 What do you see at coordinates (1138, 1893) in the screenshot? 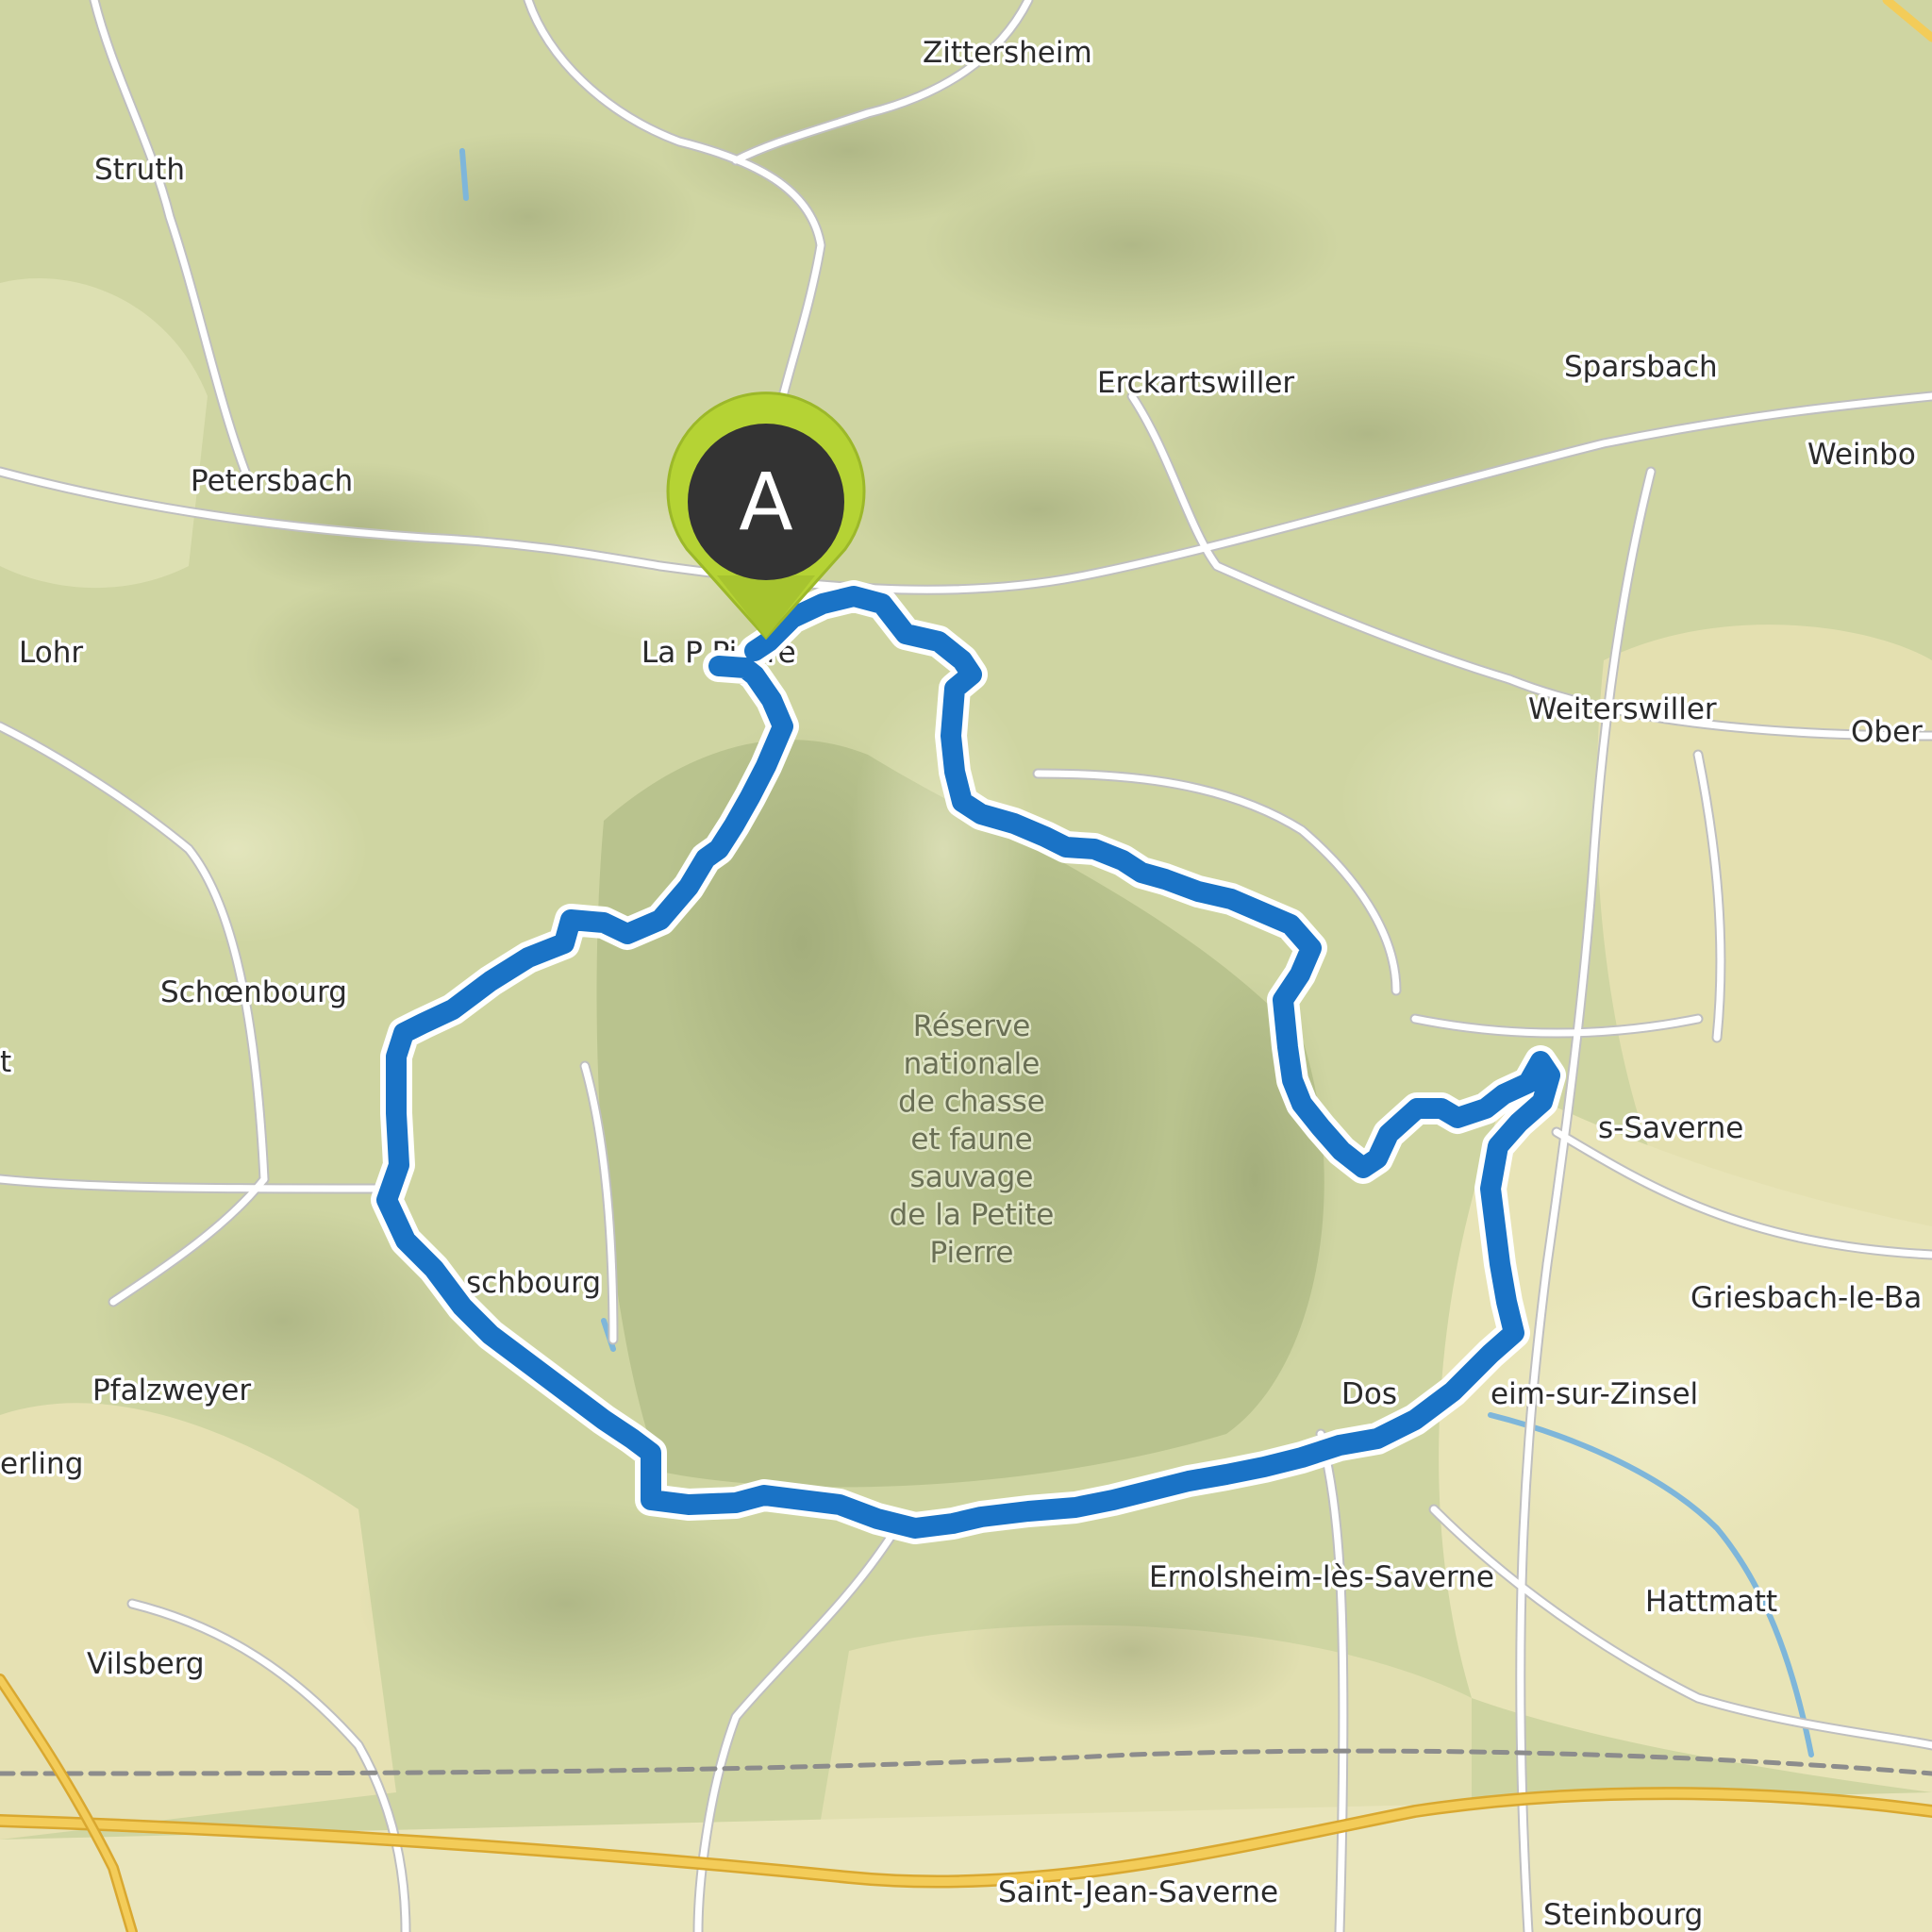
I see `place-label-saint-jean-saverne: Saint-Jean-Saverne` at bounding box center [1138, 1893].